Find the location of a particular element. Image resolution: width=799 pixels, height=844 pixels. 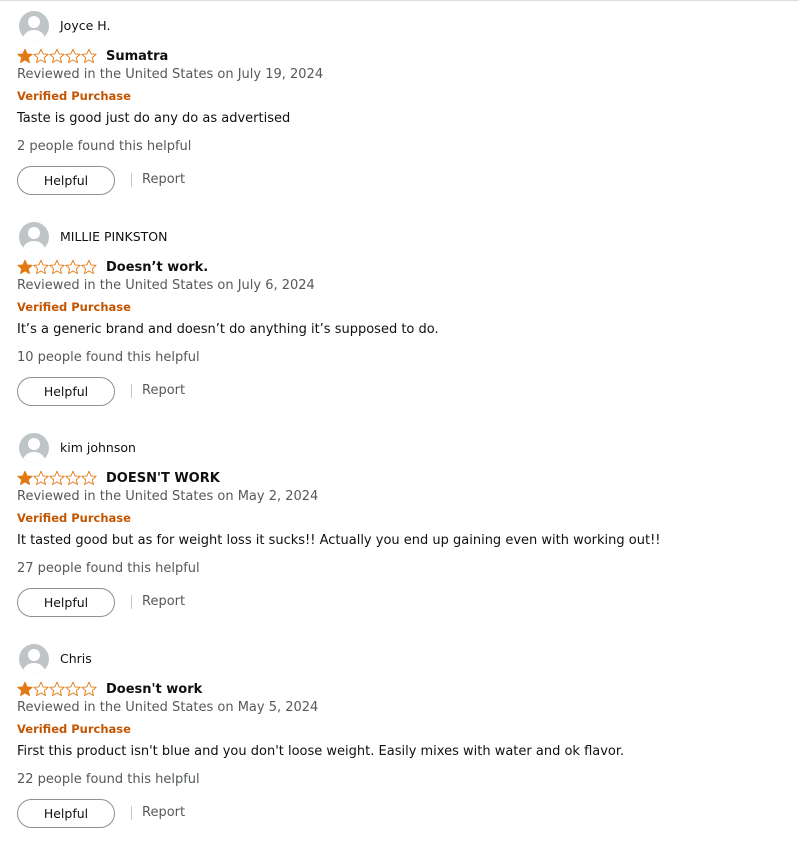

reviewer-profile: MILLIE PINKSTON is located at coordinates (93, 236).